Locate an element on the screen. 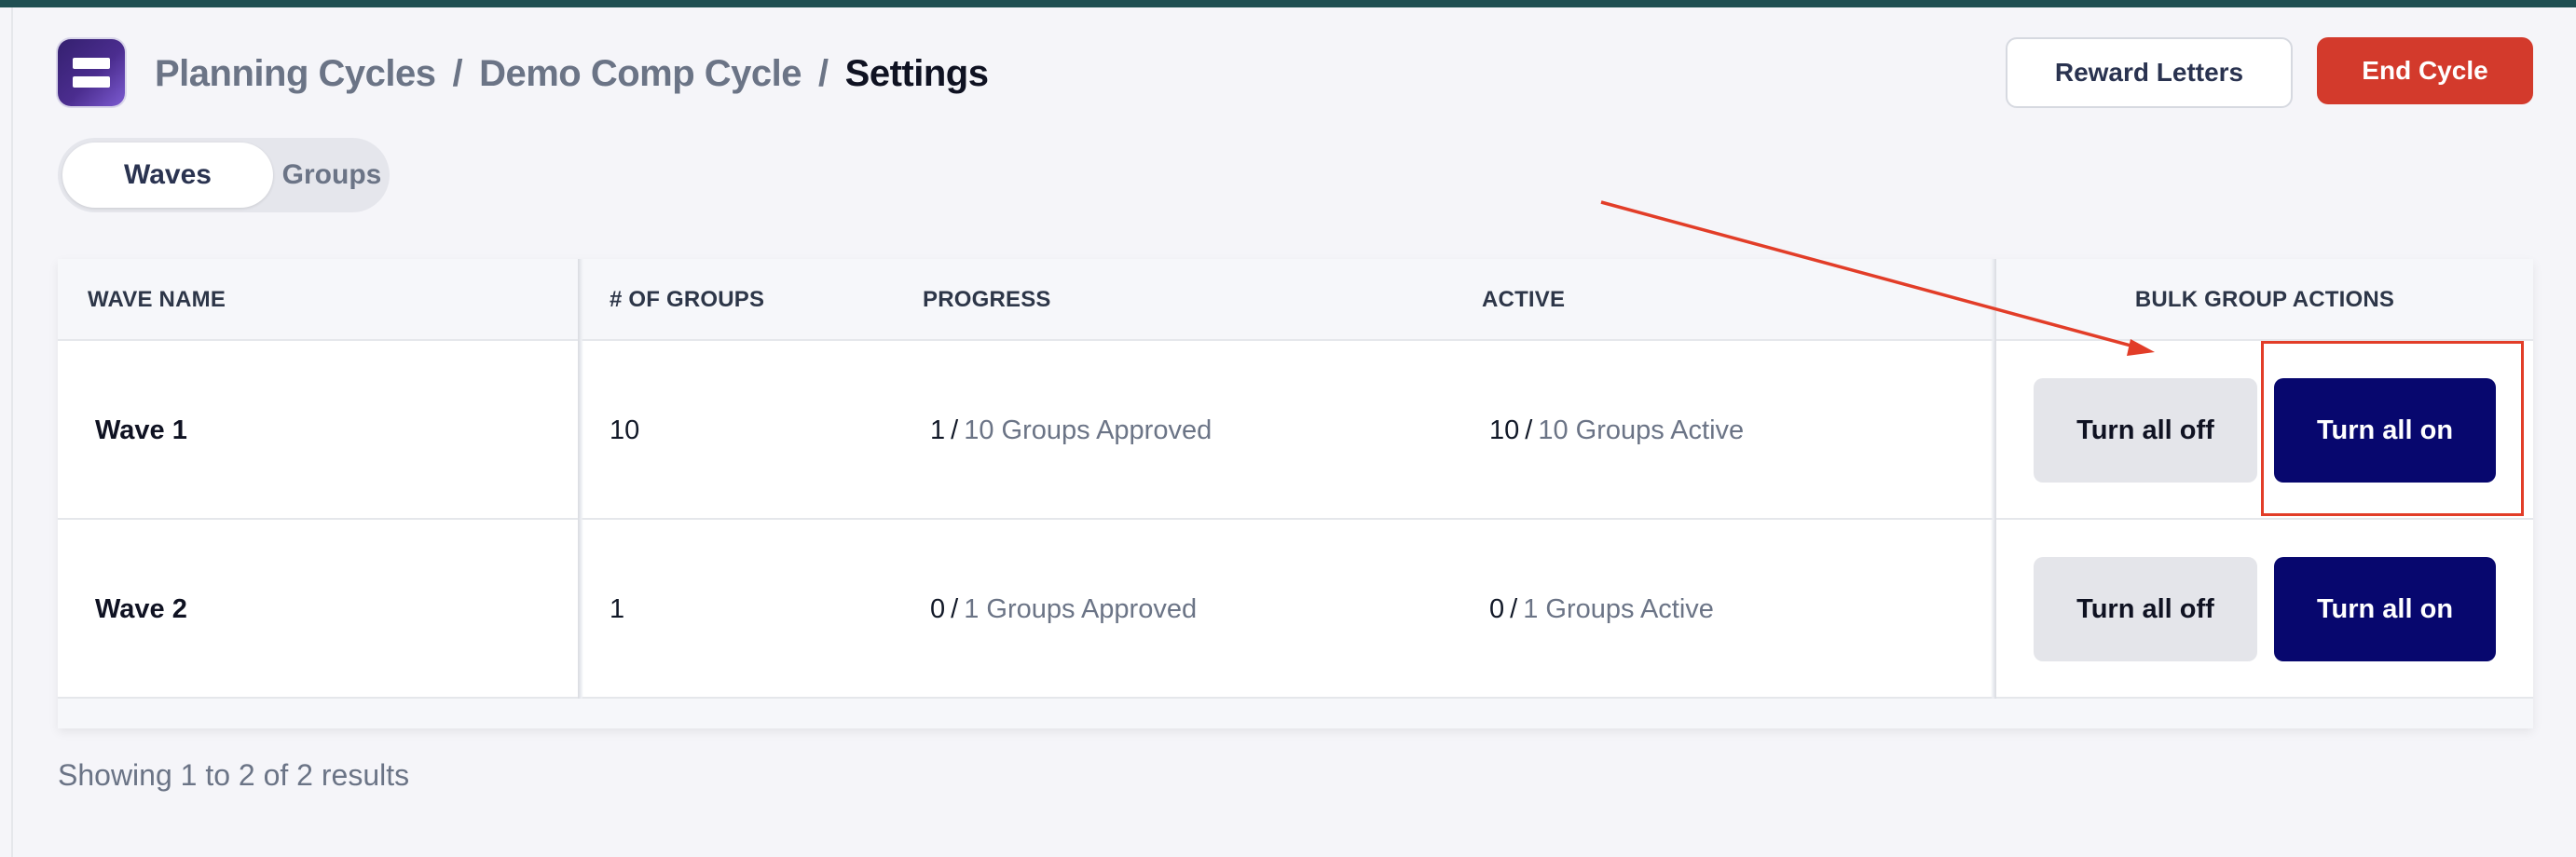  tab-waves: Waves is located at coordinates (167, 176).